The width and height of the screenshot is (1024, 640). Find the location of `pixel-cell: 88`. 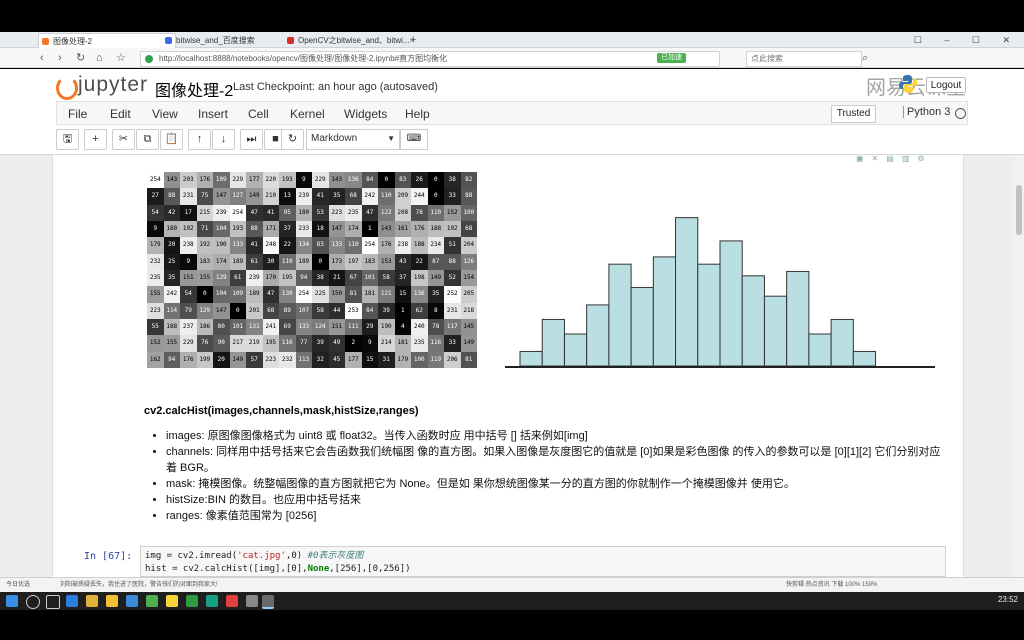

pixel-cell: 88 is located at coordinates (254, 229).